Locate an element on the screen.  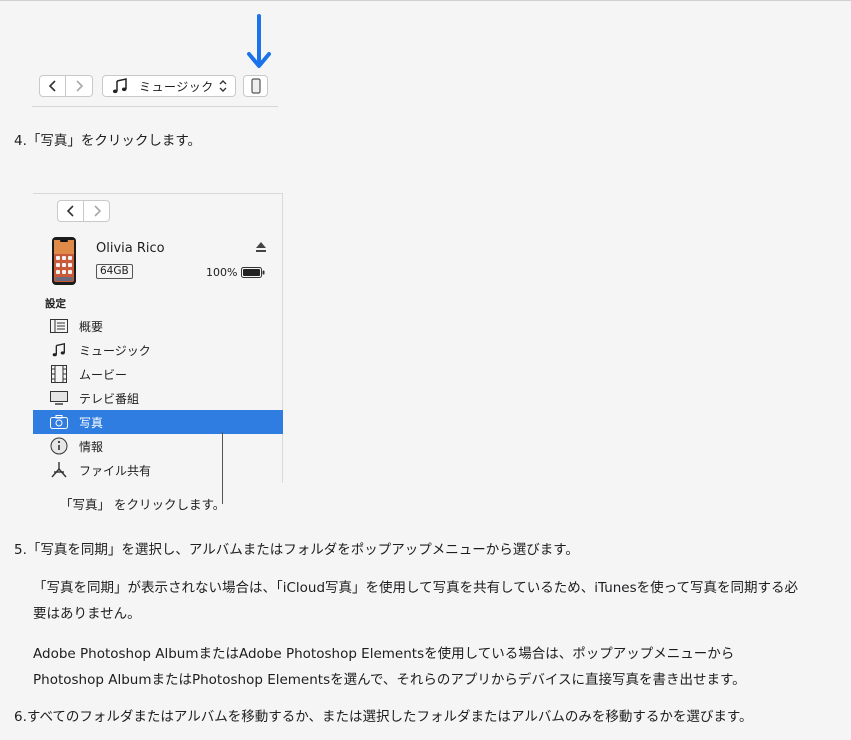
step-number: 6. is located at coordinates (20, 717).